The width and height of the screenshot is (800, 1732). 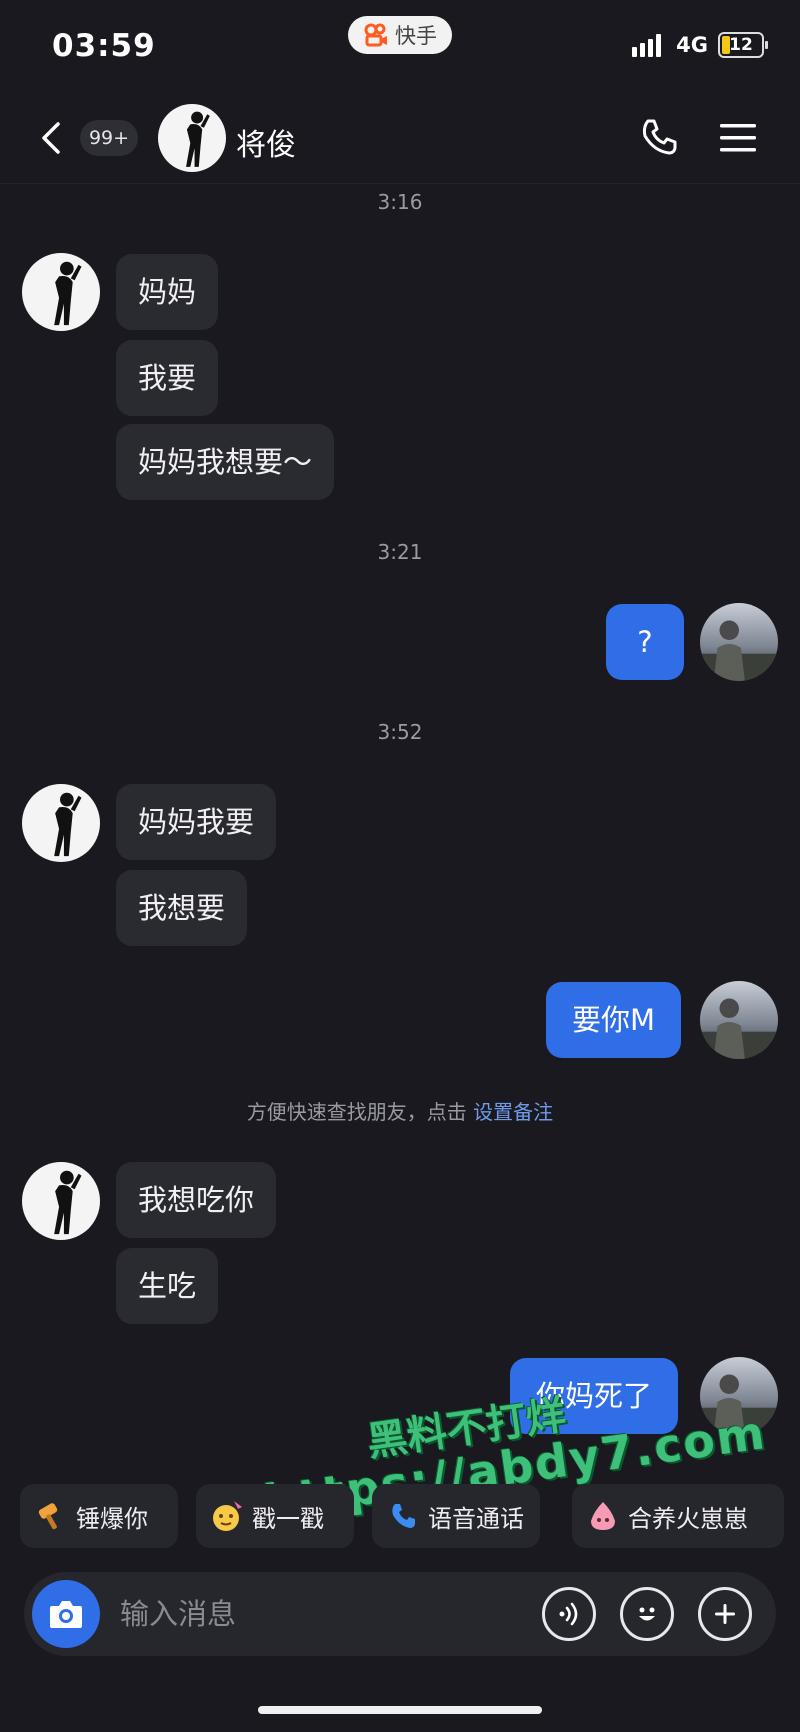 I want to click on unread-badge: 99+, so click(x=109, y=138).